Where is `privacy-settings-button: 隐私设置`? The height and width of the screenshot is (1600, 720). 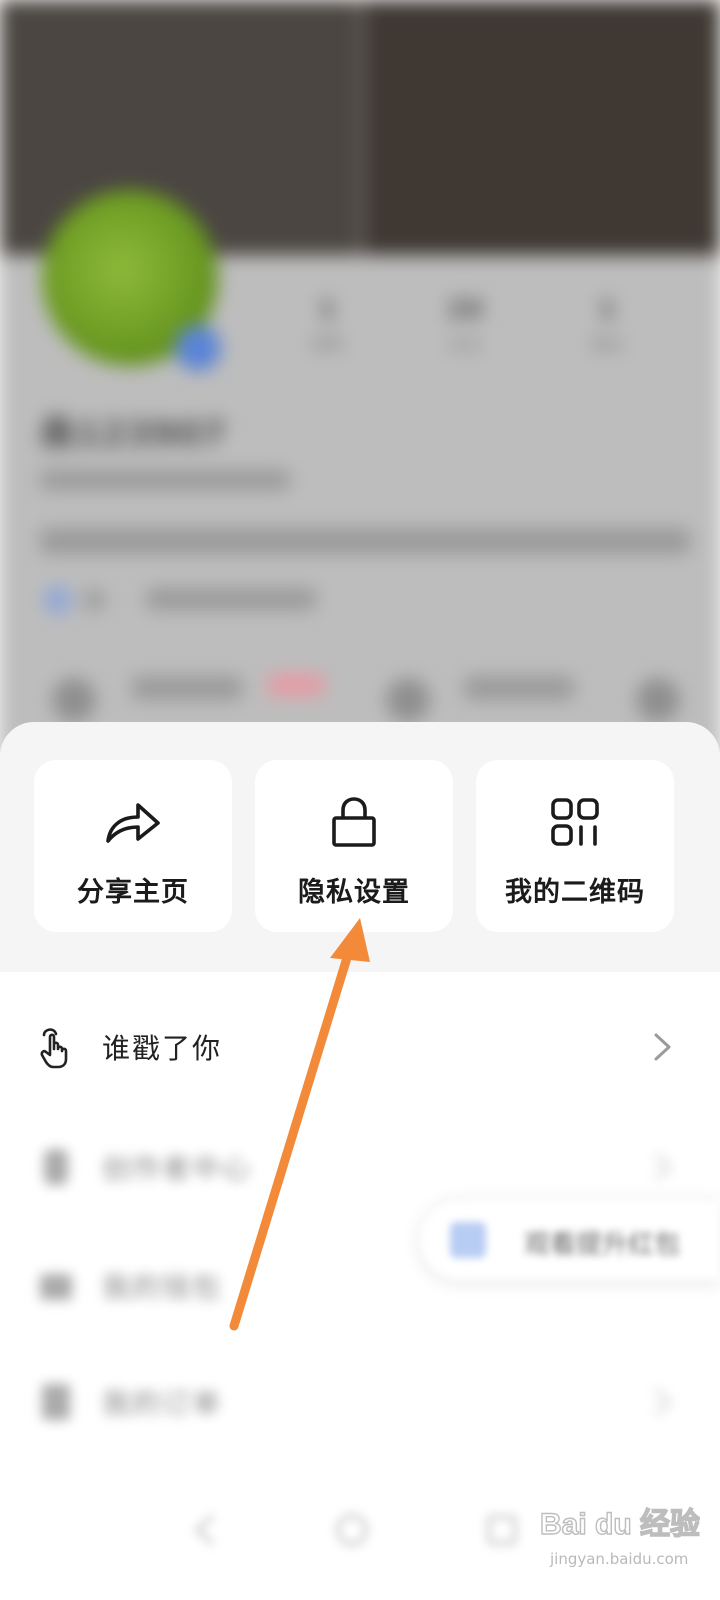
privacy-settings-button: 隐私设置 is located at coordinates (354, 846).